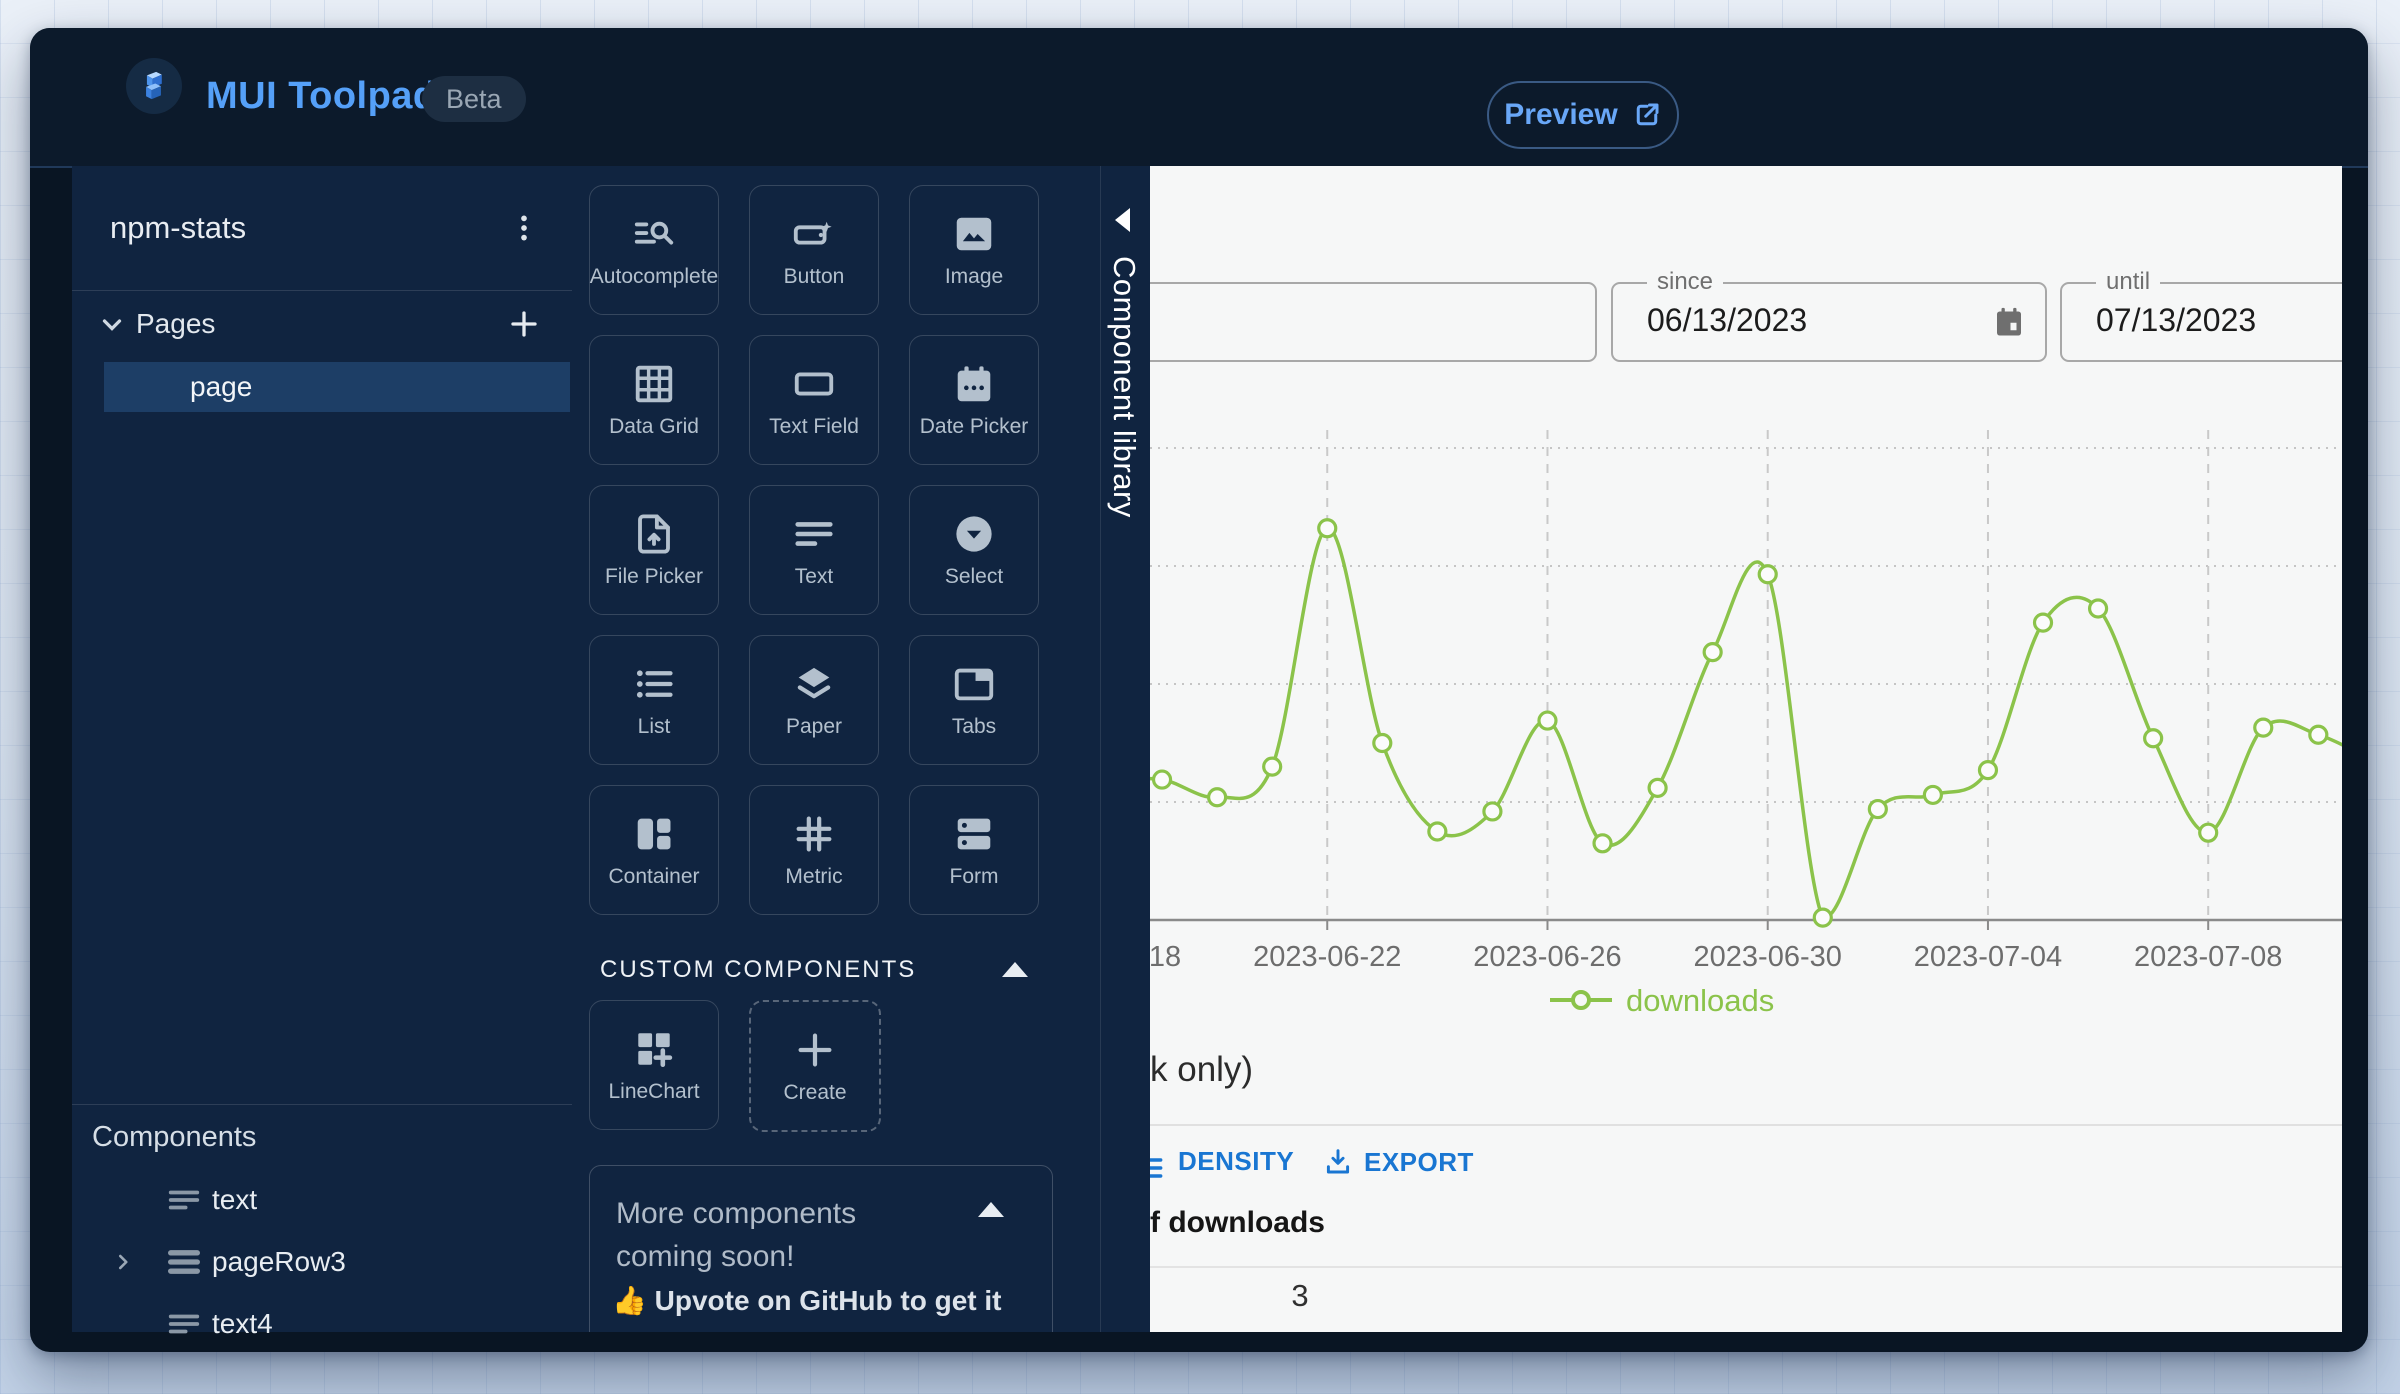 The width and height of the screenshot is (2400, 1394). I want to click on since-date-field: since 06/13/2023, so click(1829, 315).